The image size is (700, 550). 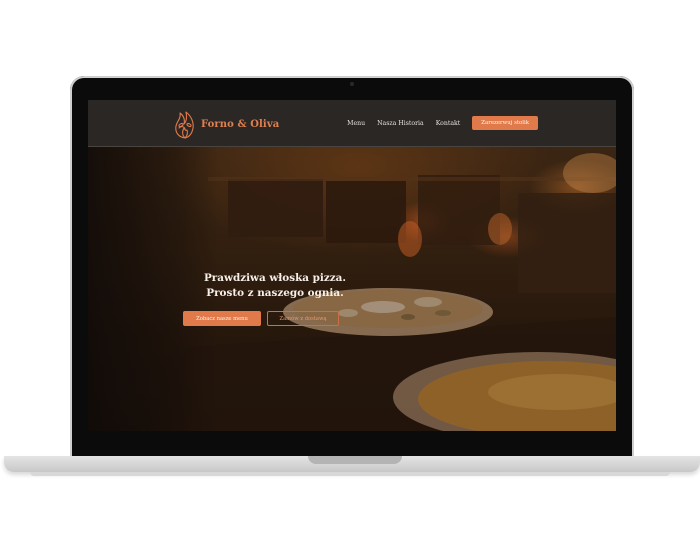 What do you see at coordinates (505, 123) in the screenshot?
I see `reserve-table-button: Zarezerwuj stolik` at bounding box center [505, 123].